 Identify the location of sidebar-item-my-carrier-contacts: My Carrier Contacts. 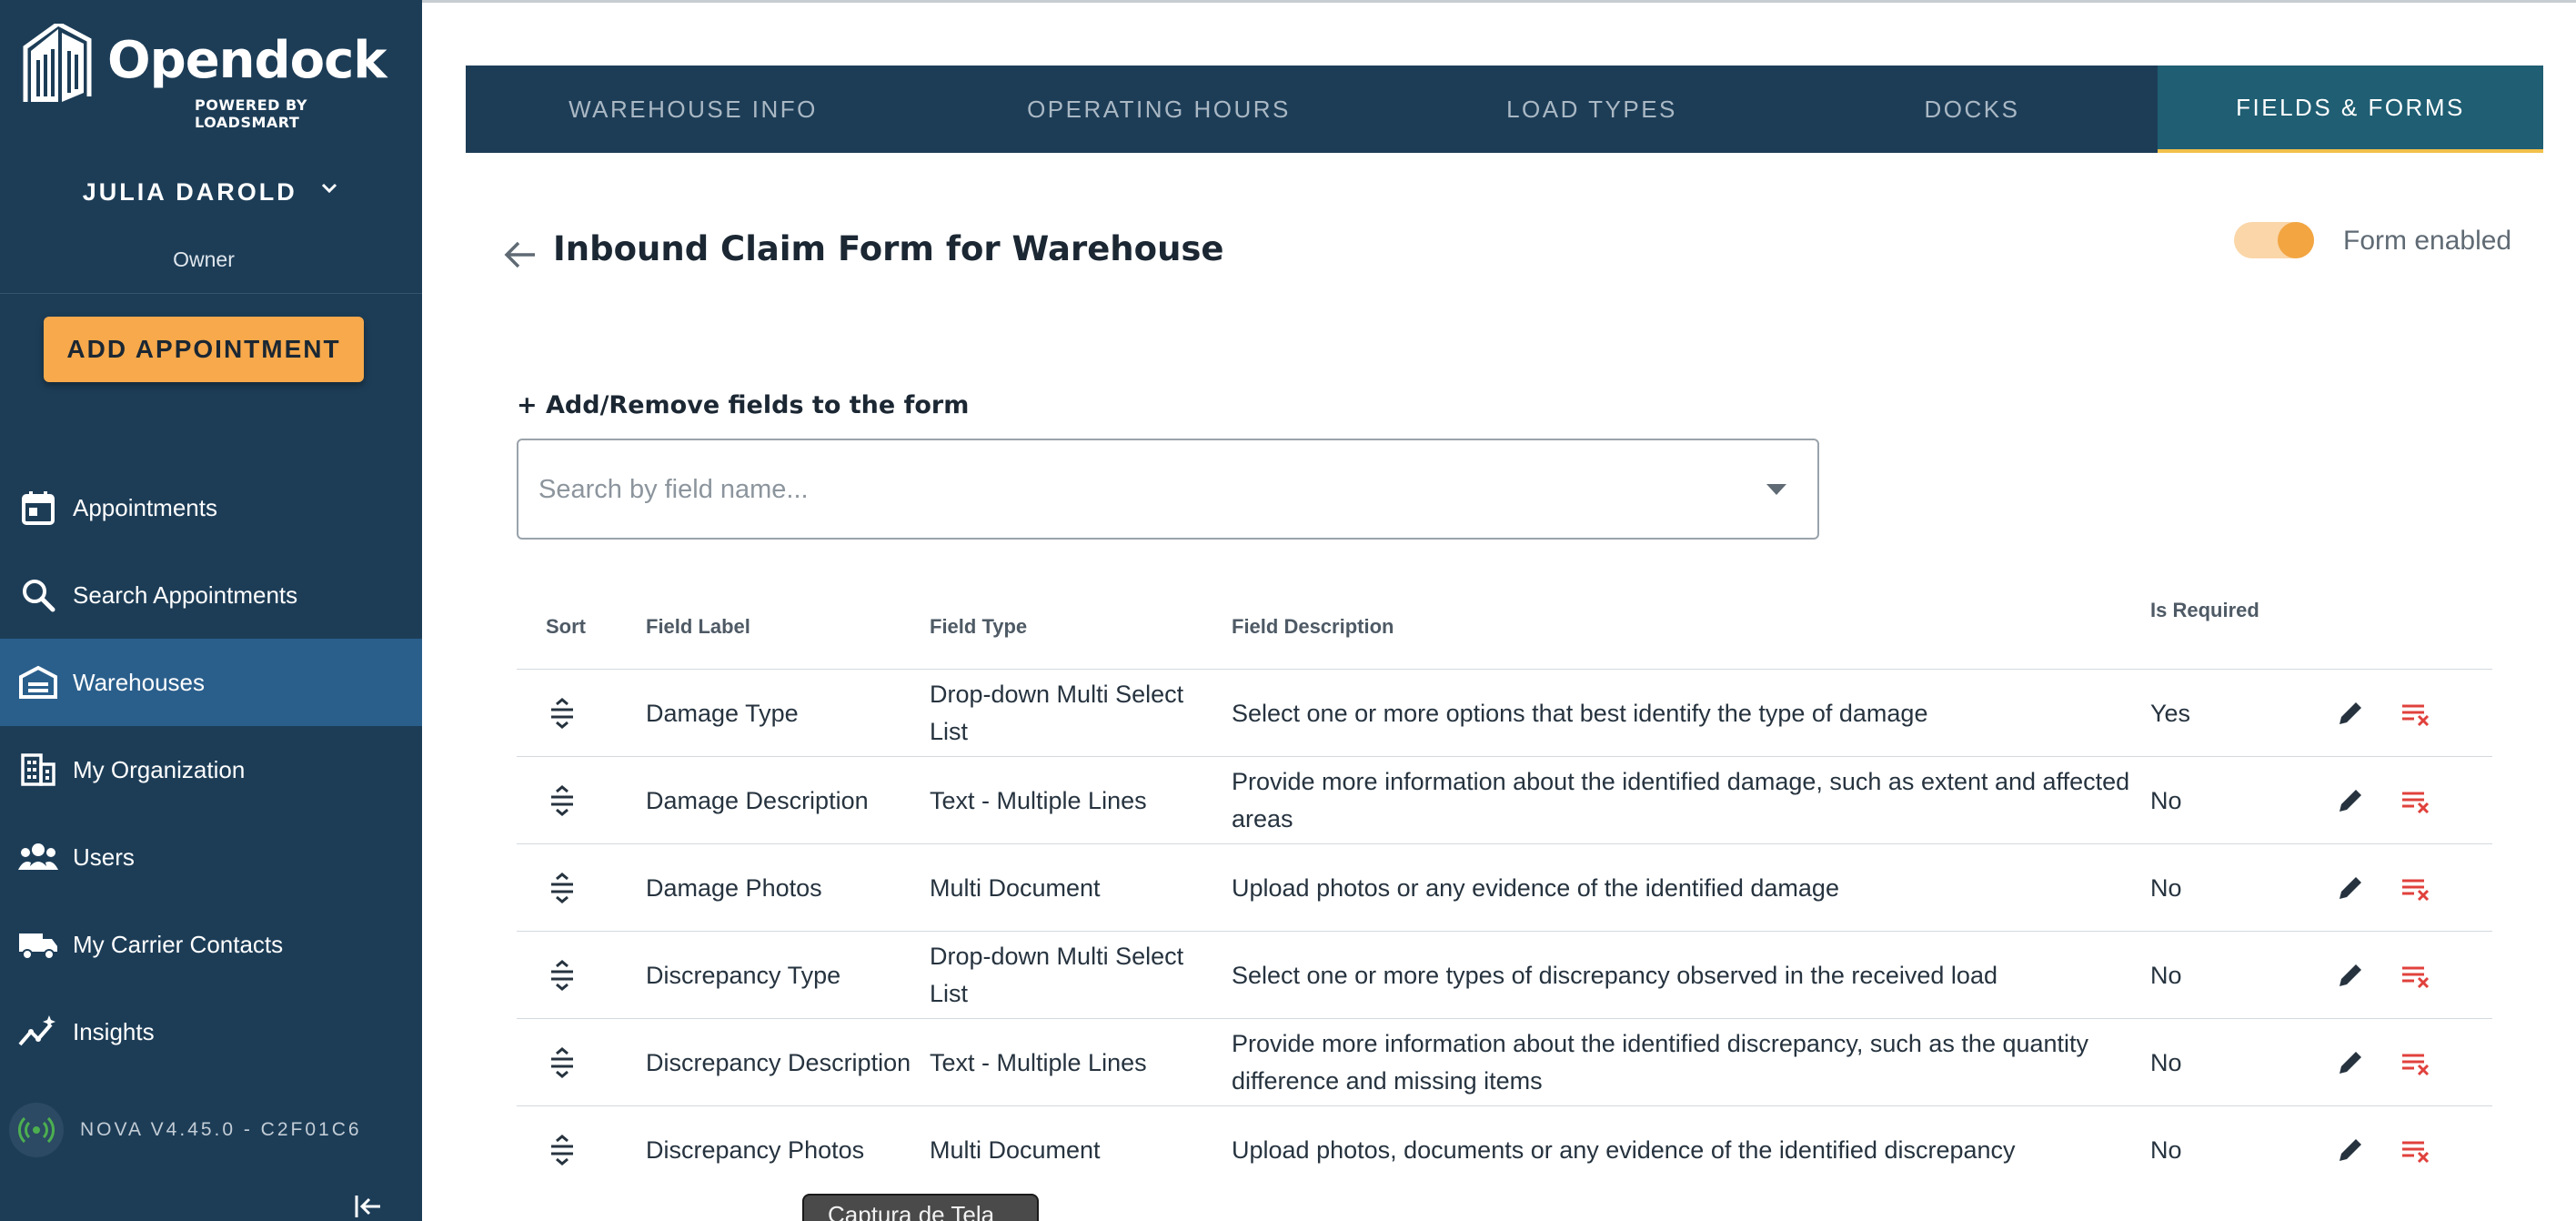
(211, 945).